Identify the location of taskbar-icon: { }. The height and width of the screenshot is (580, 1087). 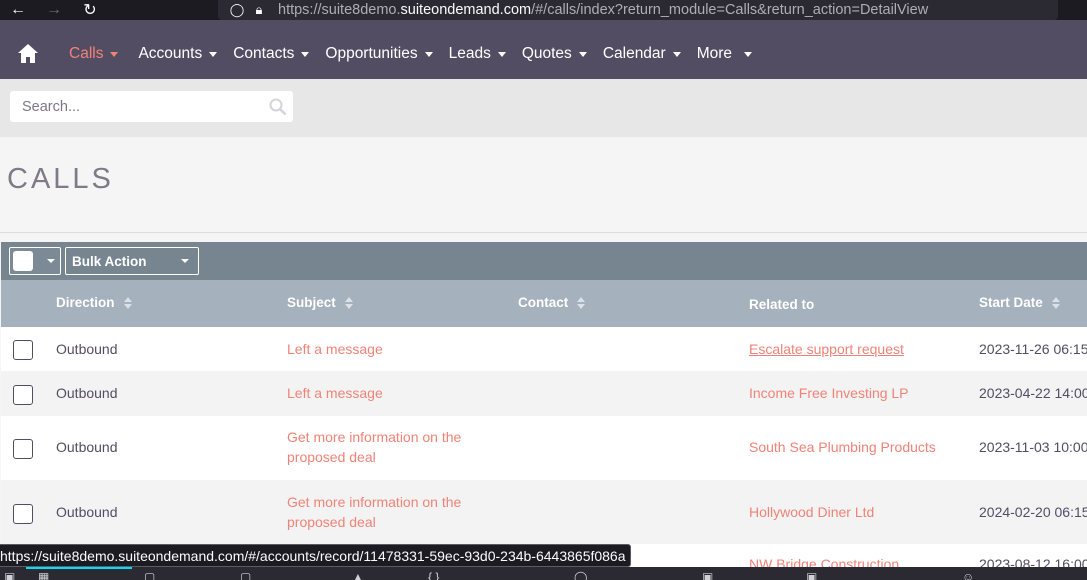
(433, 575).